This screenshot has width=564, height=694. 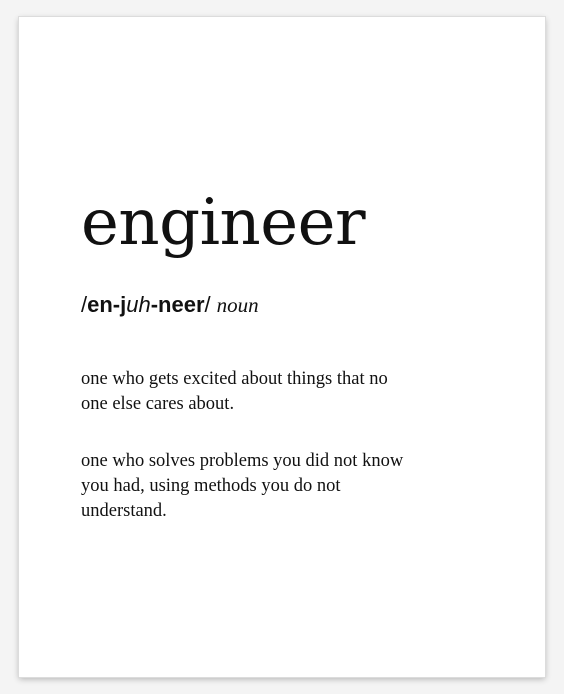 I want to click on pronunciation-close-slash: /, so click(x=207, y=304).